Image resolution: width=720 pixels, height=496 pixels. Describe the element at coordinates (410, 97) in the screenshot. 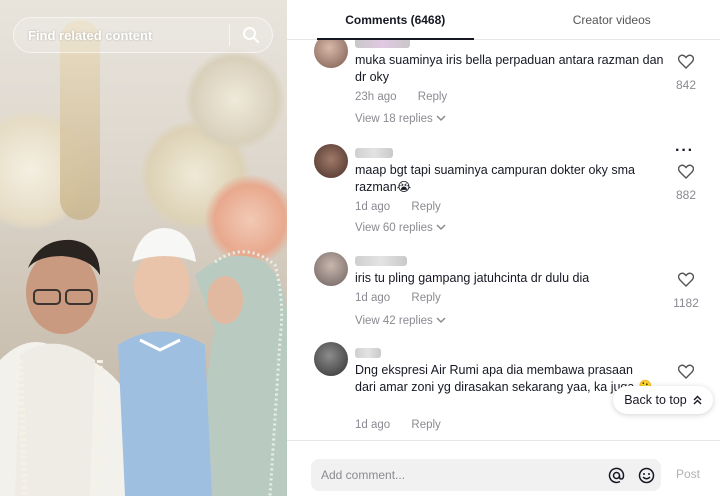

I see `comment-meta: 23h ago Reply` at that location.